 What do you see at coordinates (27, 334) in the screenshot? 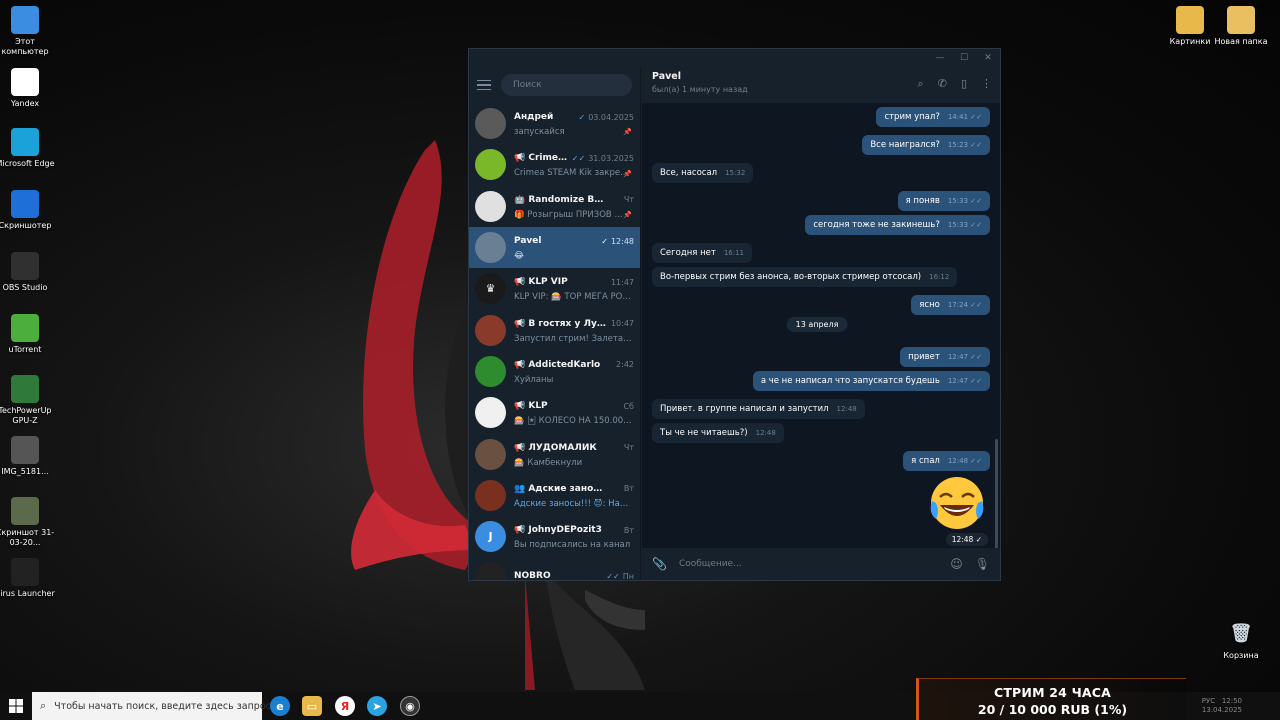
I see `desktop-icon: uTorrent` at bounding box center [27, 334].